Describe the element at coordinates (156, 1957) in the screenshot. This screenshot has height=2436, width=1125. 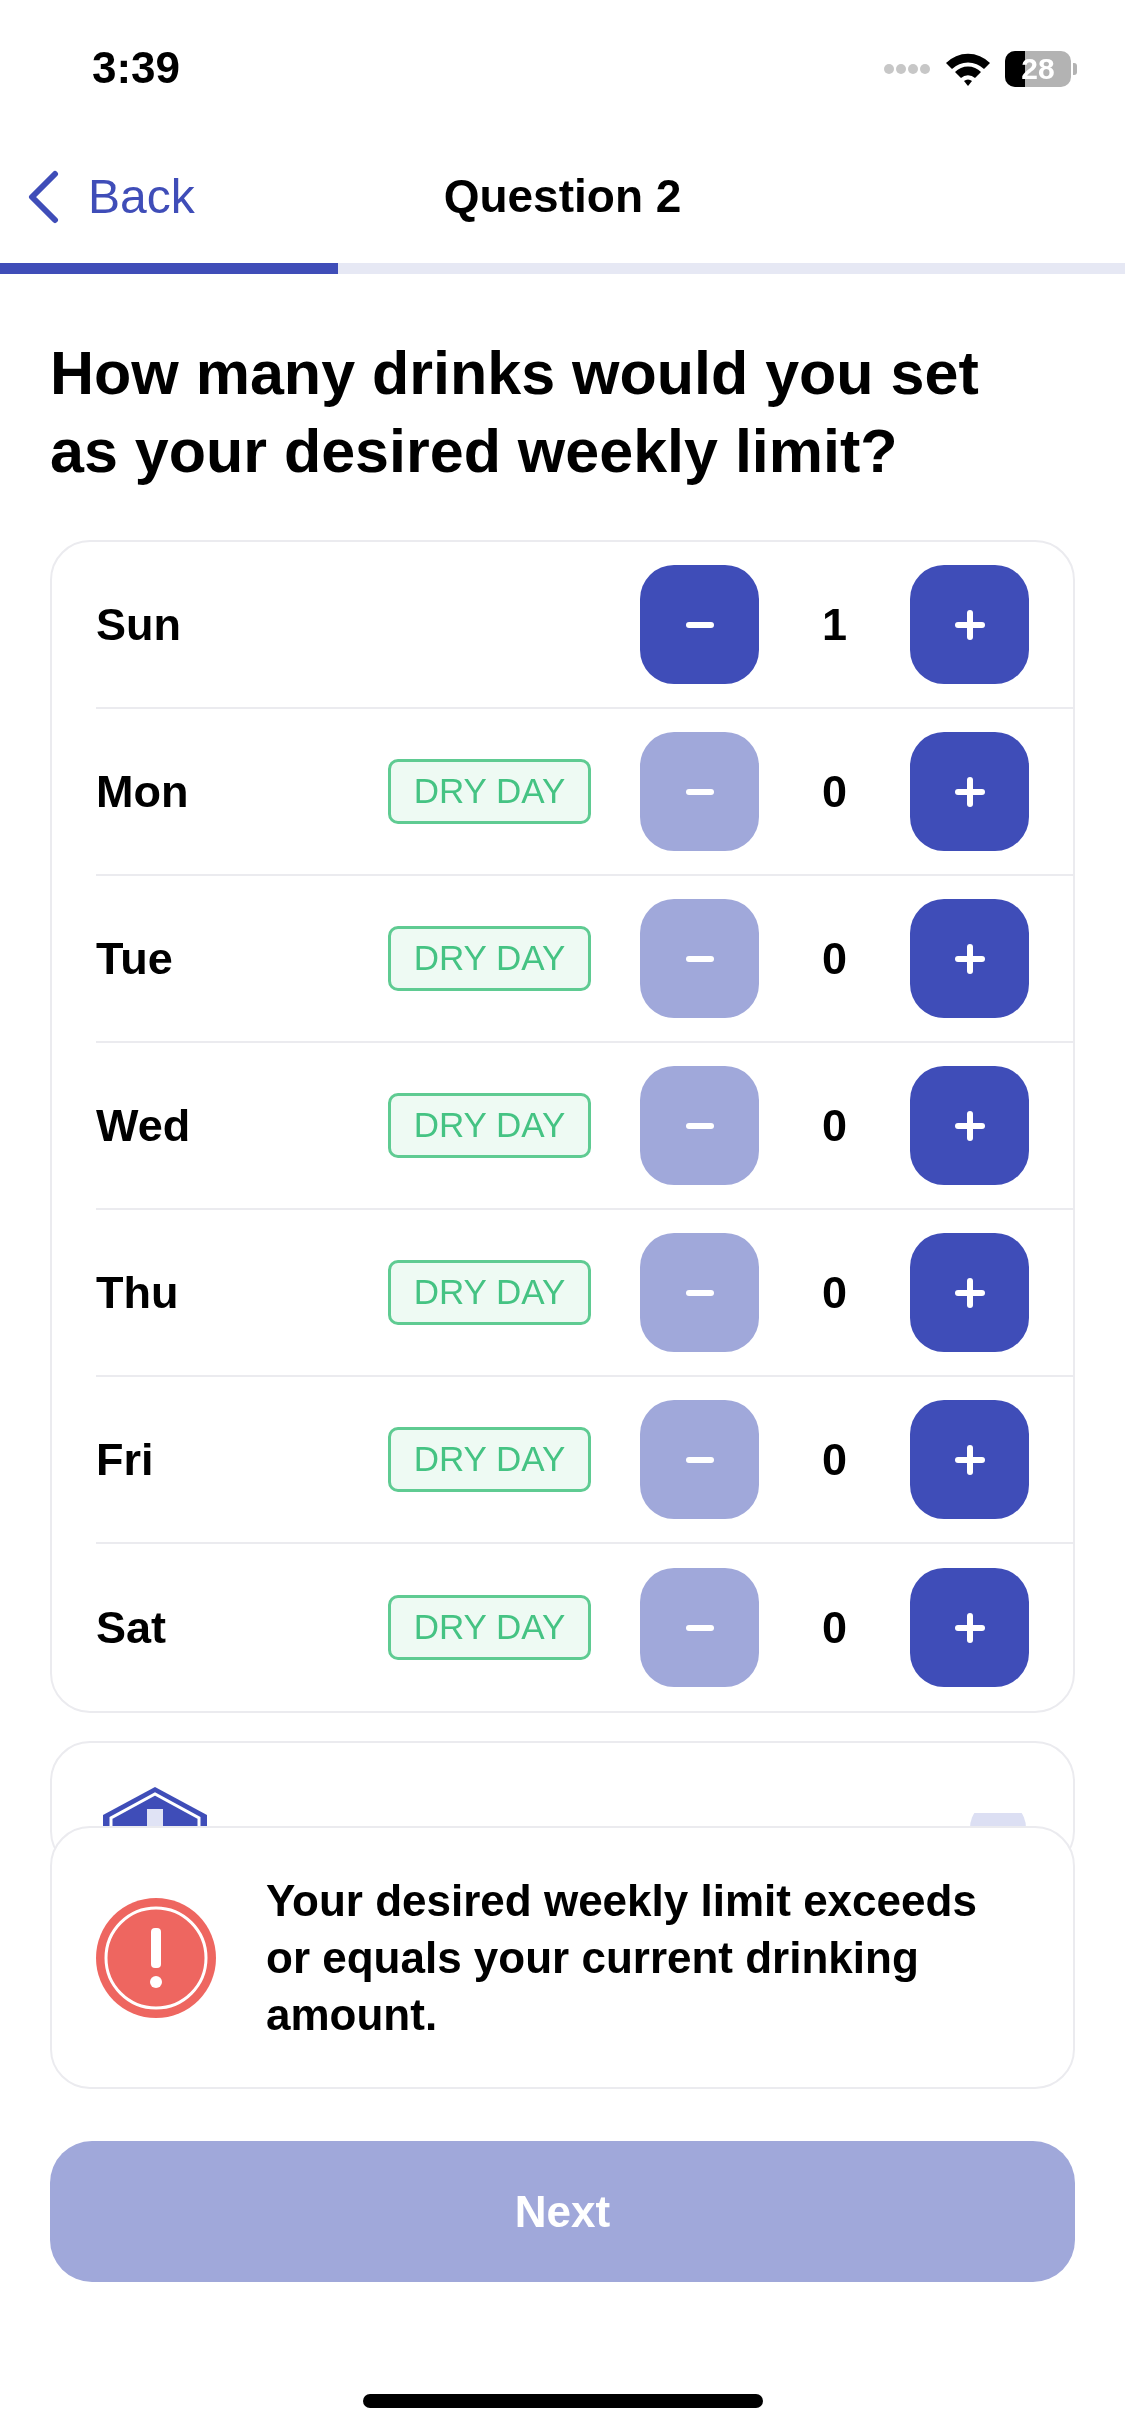
I see `alert-icon` at that location.